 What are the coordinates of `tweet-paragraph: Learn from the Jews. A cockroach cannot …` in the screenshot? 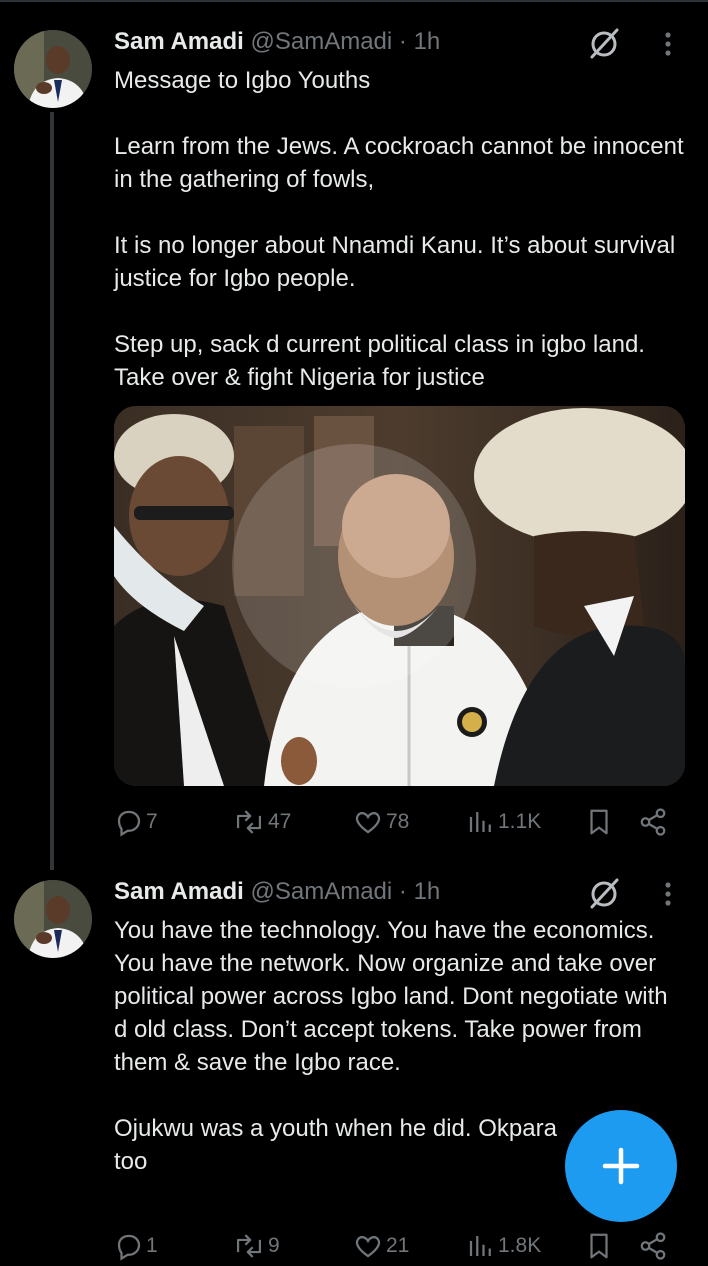 It's located at (399, 163).